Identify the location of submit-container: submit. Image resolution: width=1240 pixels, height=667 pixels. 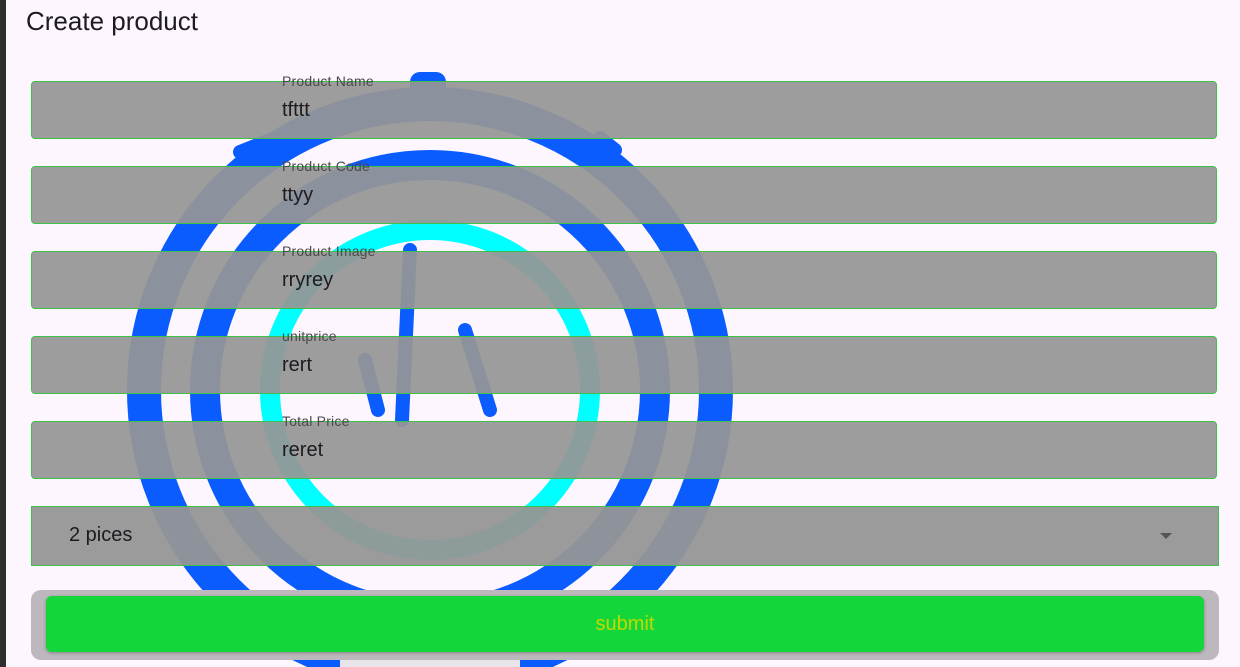
(625, 625).